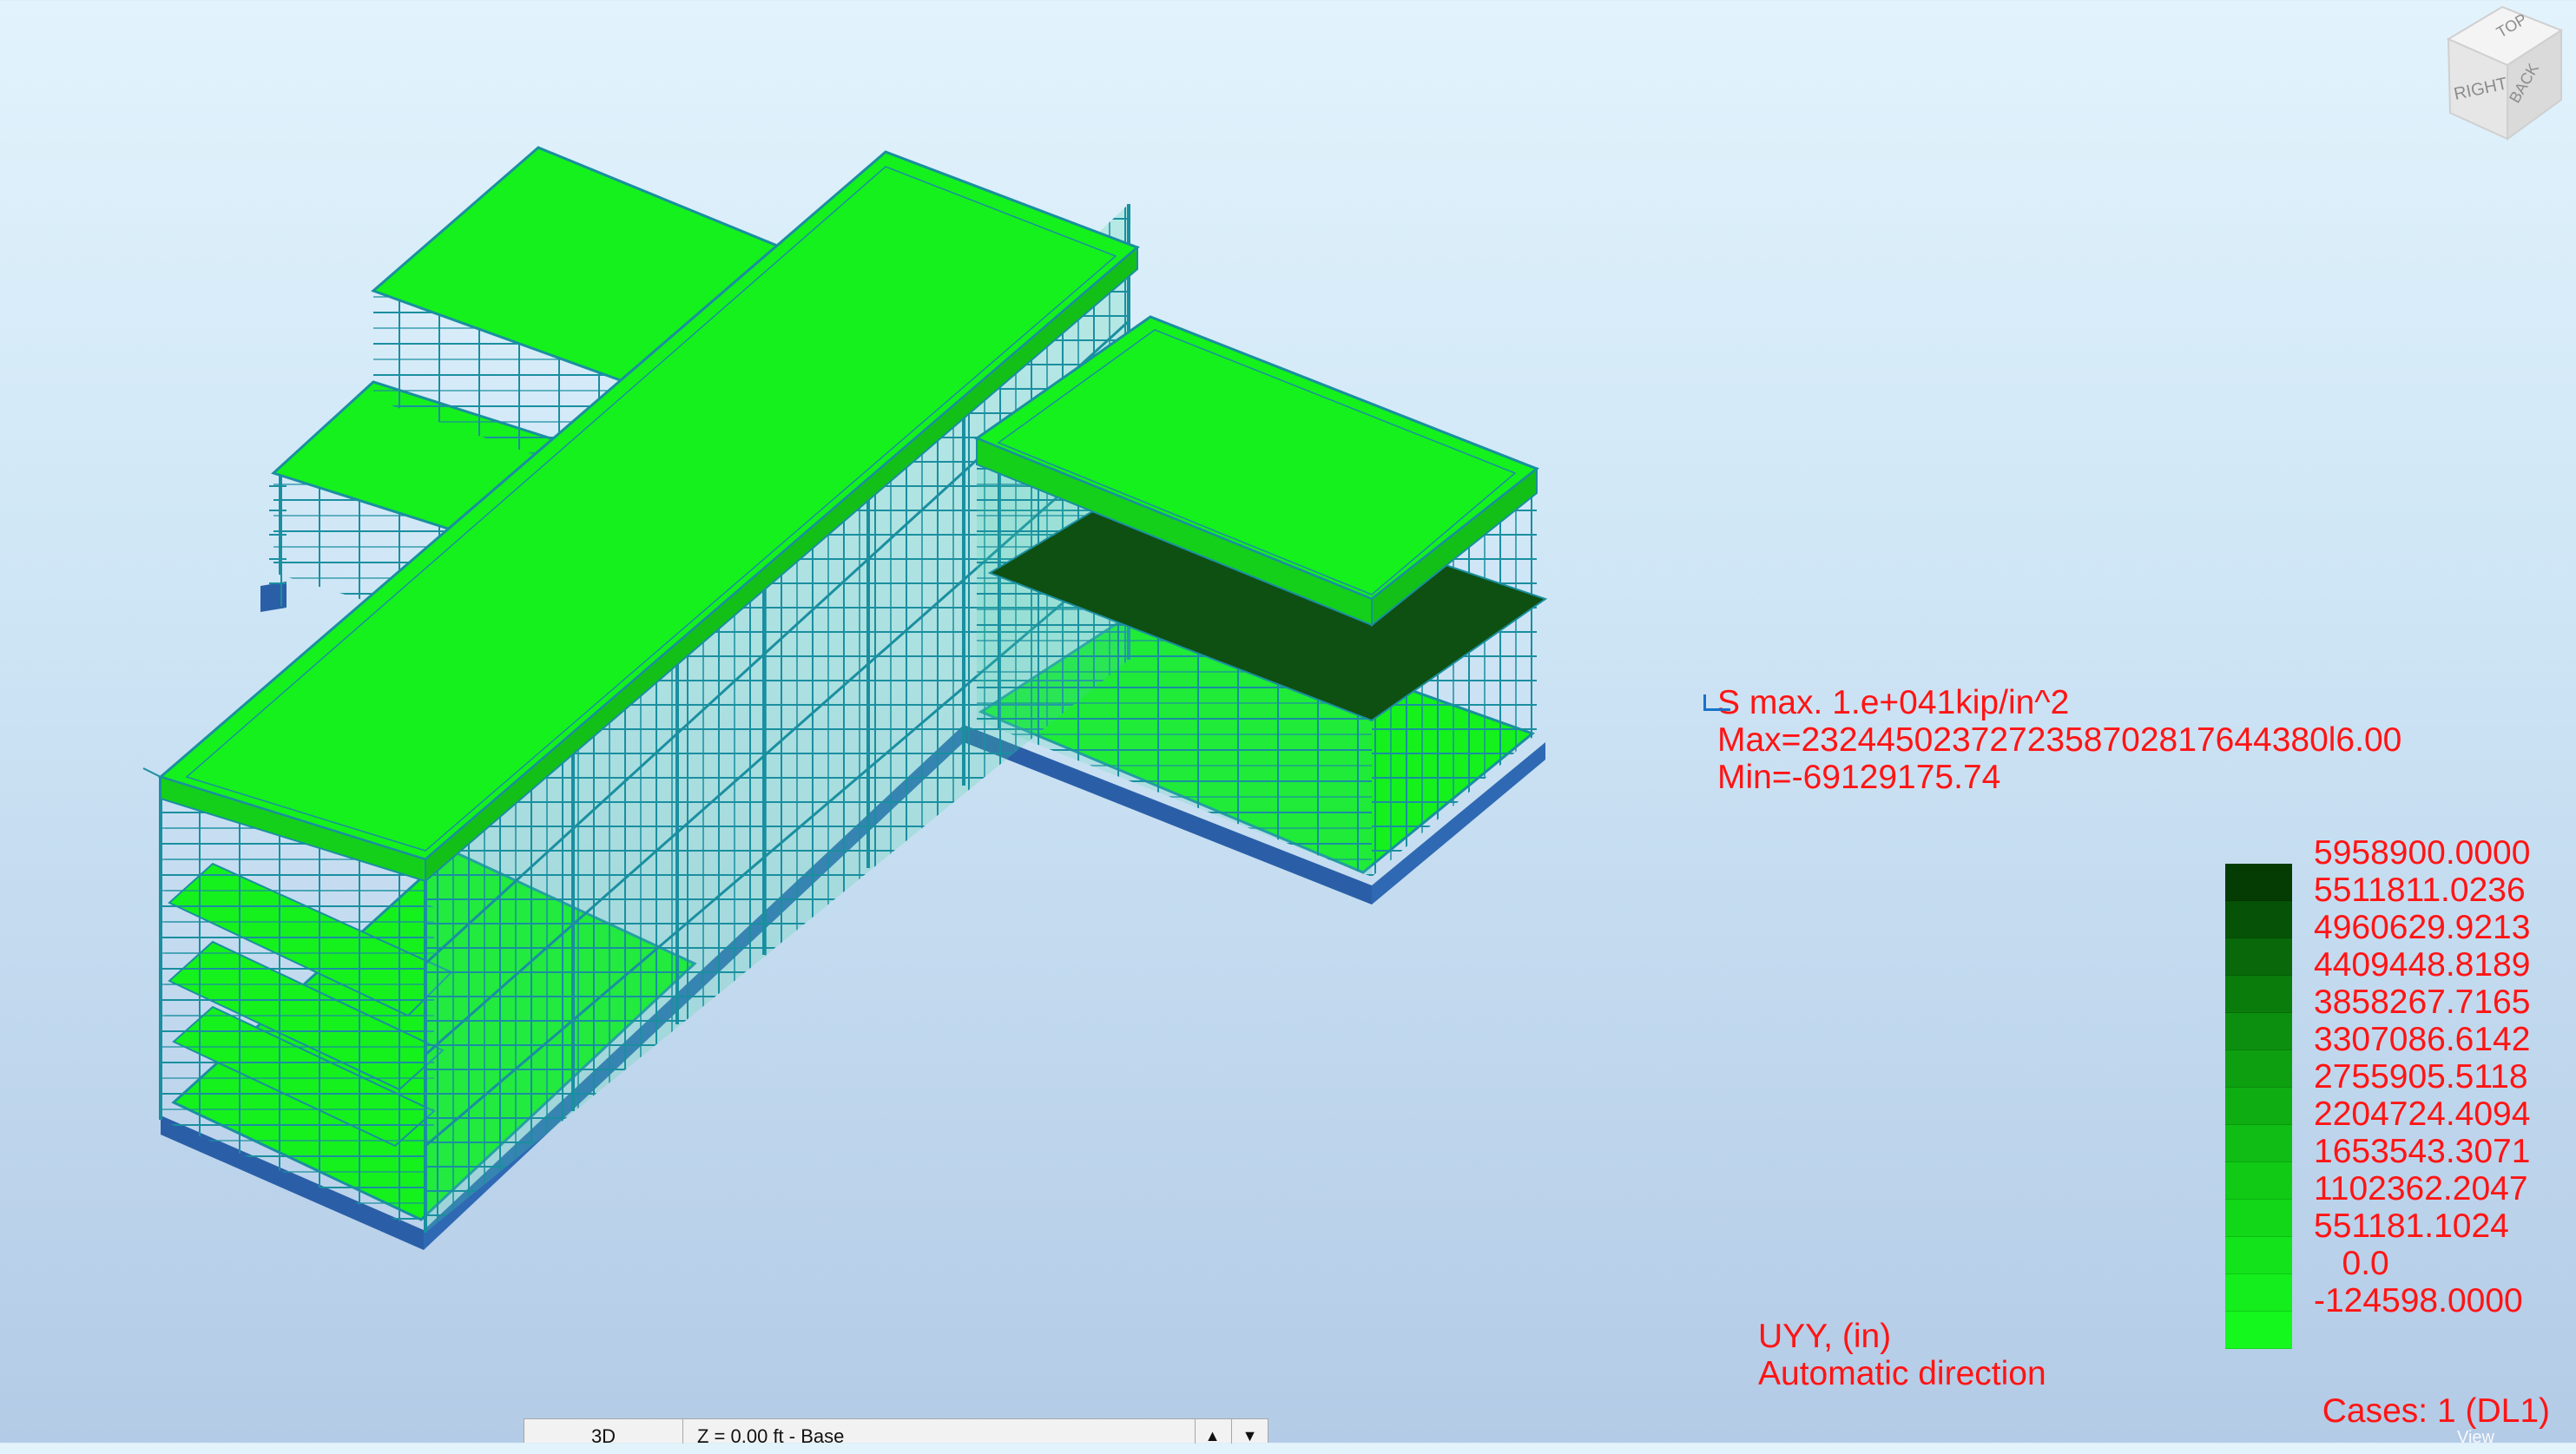 This screenshot has height=1454, width=2576. I want to click on level-field: Z = 0.00 ft - Base, so click(939, 1431).